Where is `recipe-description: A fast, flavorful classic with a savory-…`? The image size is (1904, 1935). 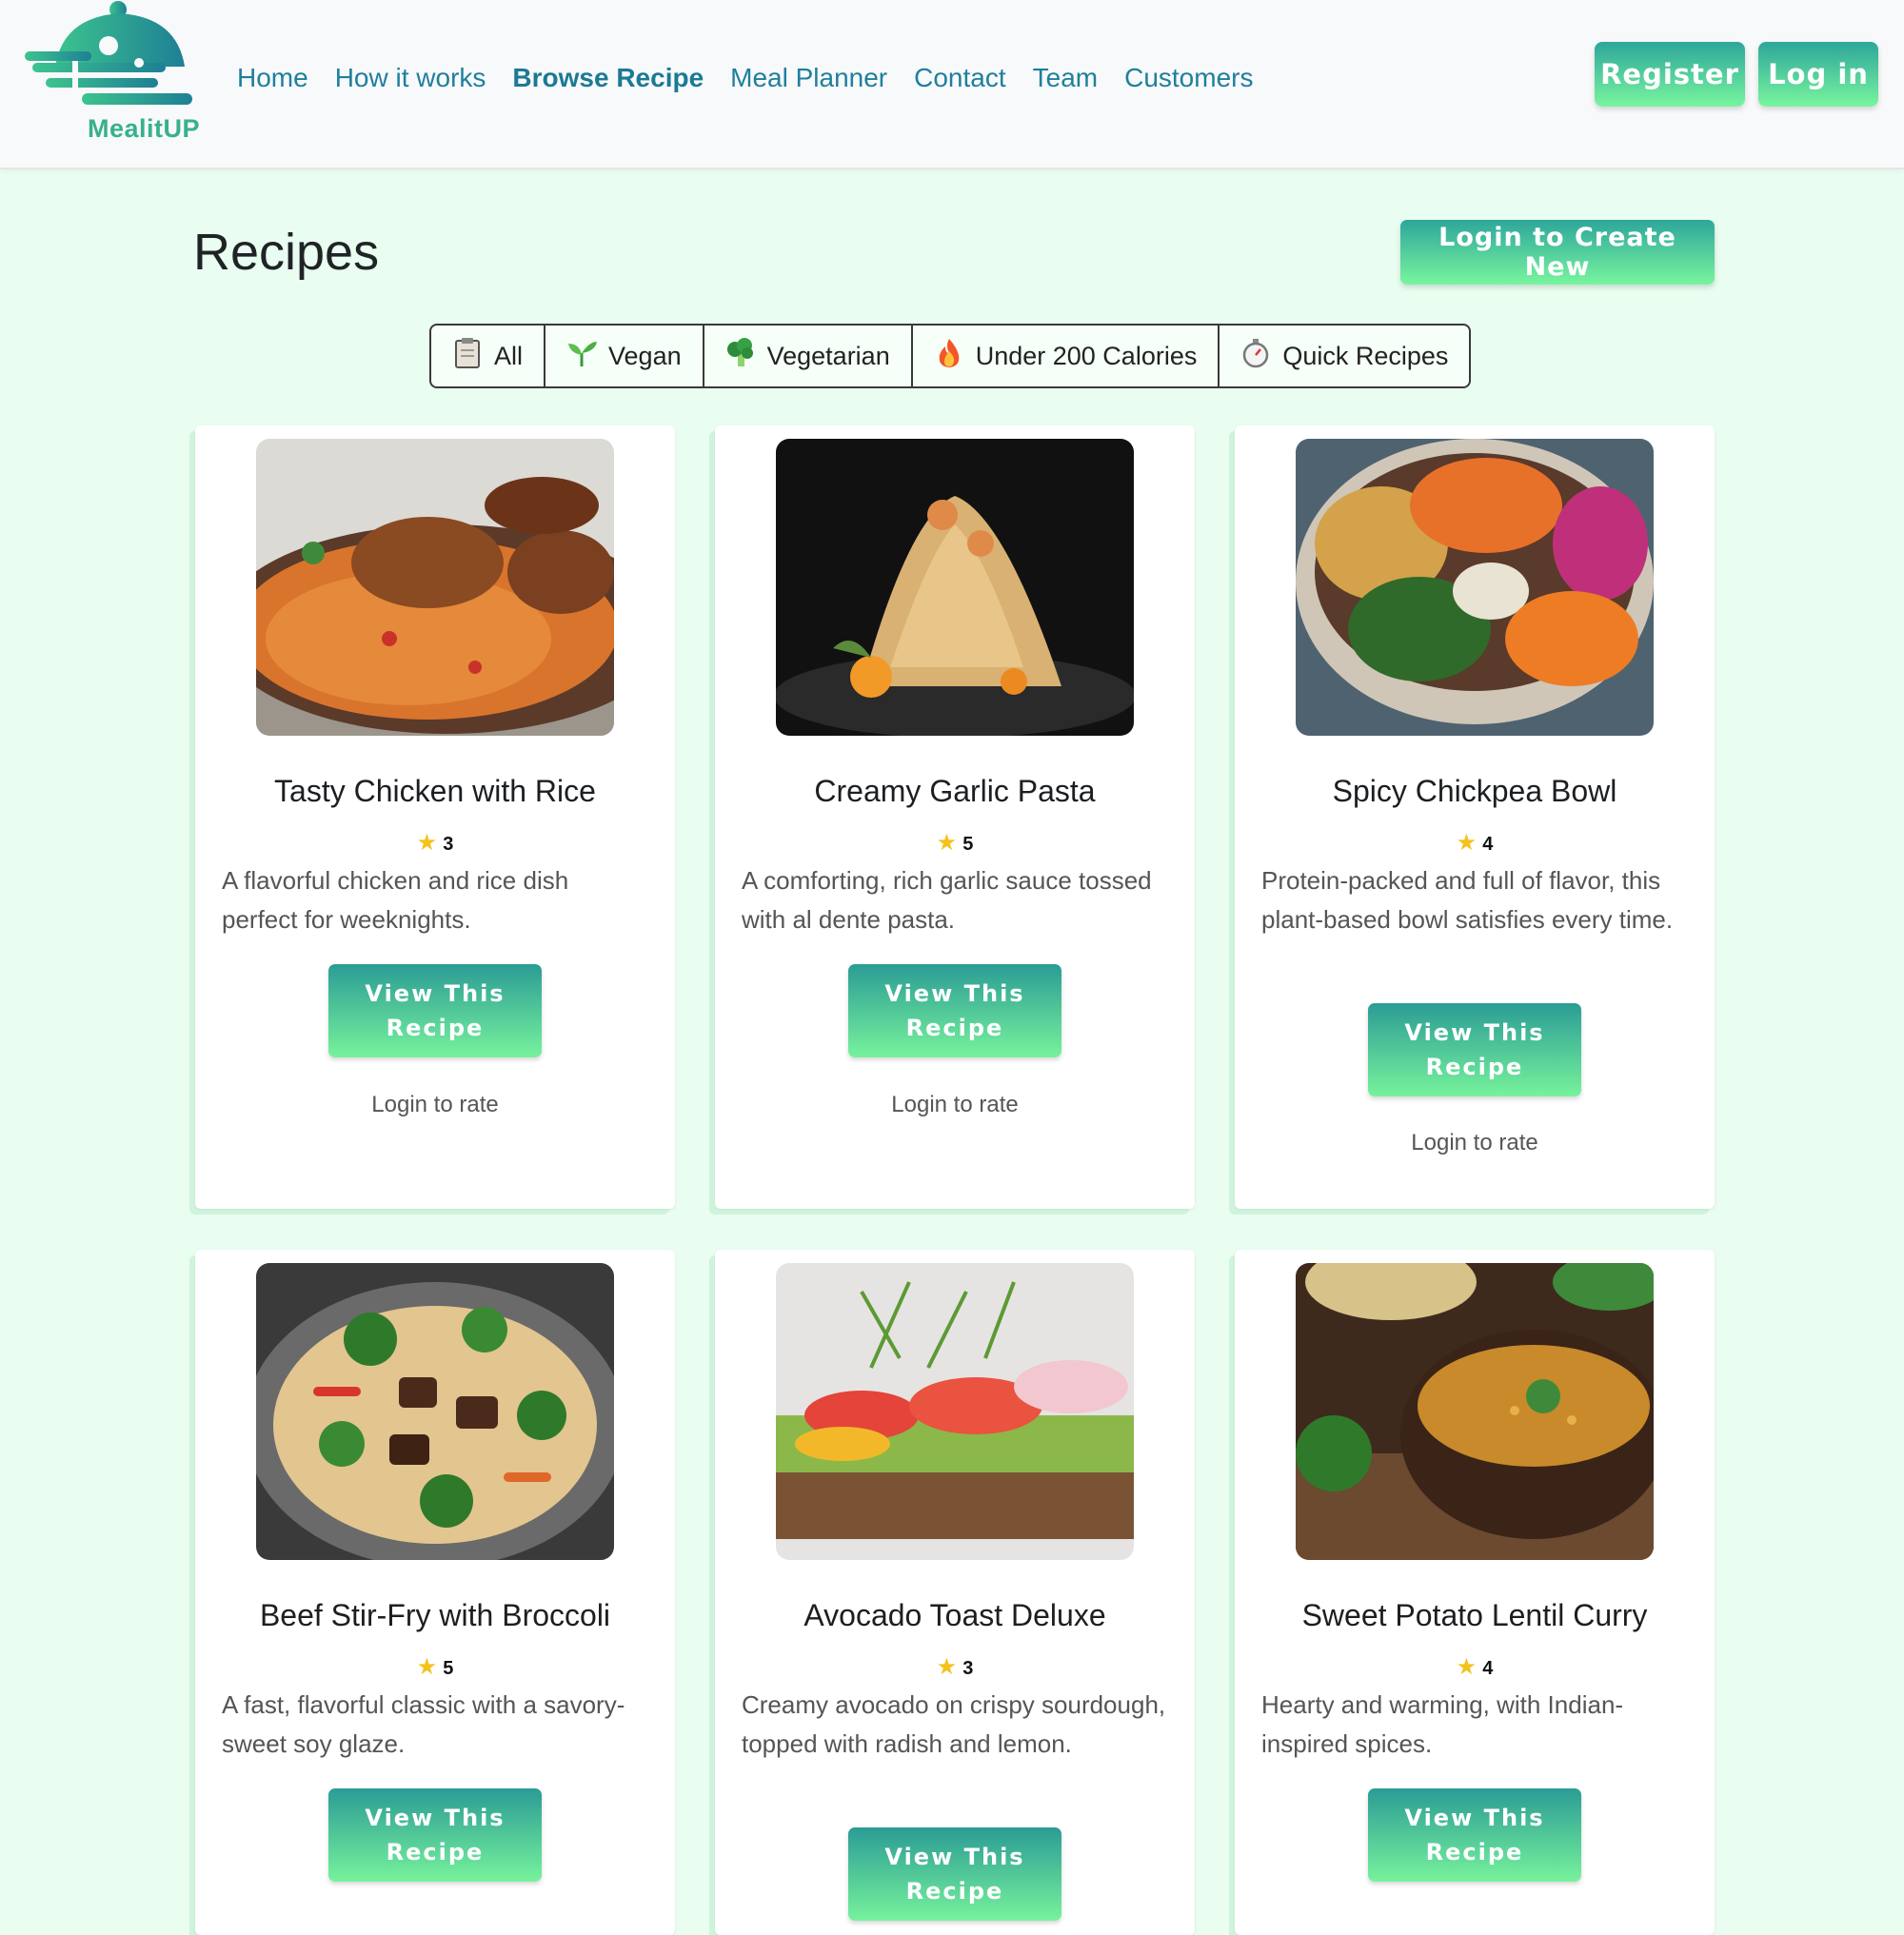 recipe-description: A fast, flavorful classic with a savory-… is located at coordinates (423, 1724).